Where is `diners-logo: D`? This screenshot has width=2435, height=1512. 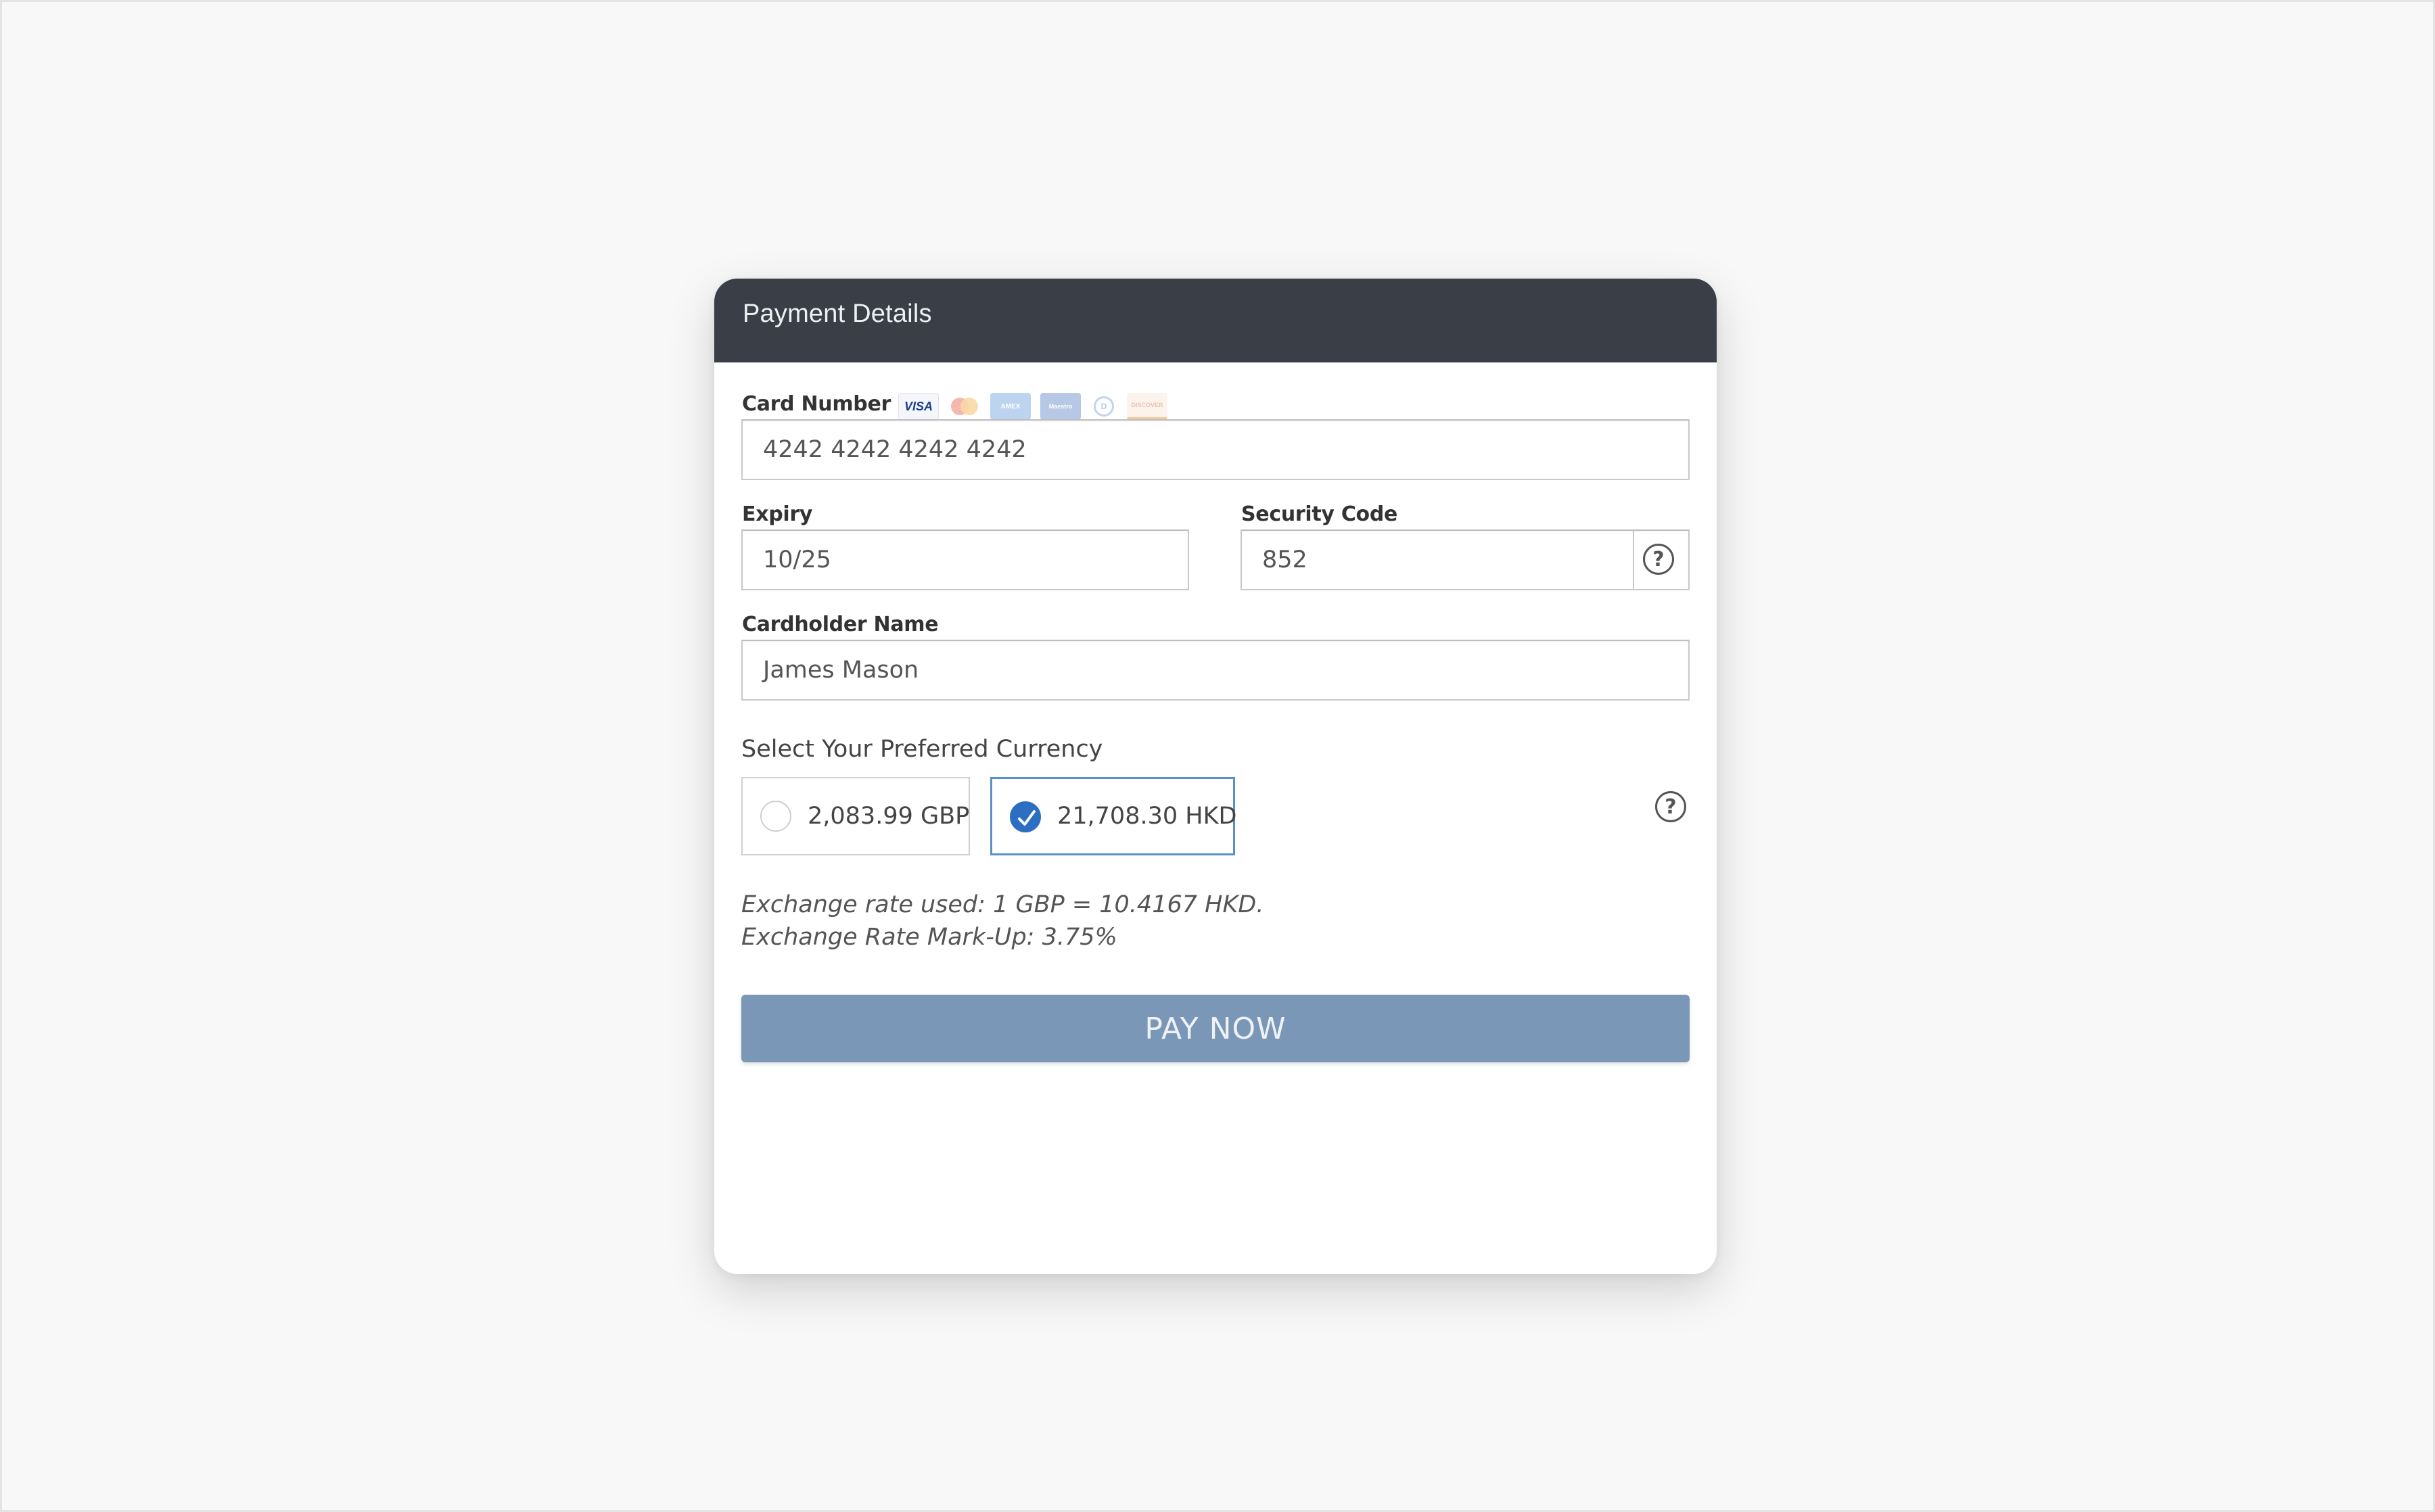
diners-logo: D is located at coordinates (1103, 406).